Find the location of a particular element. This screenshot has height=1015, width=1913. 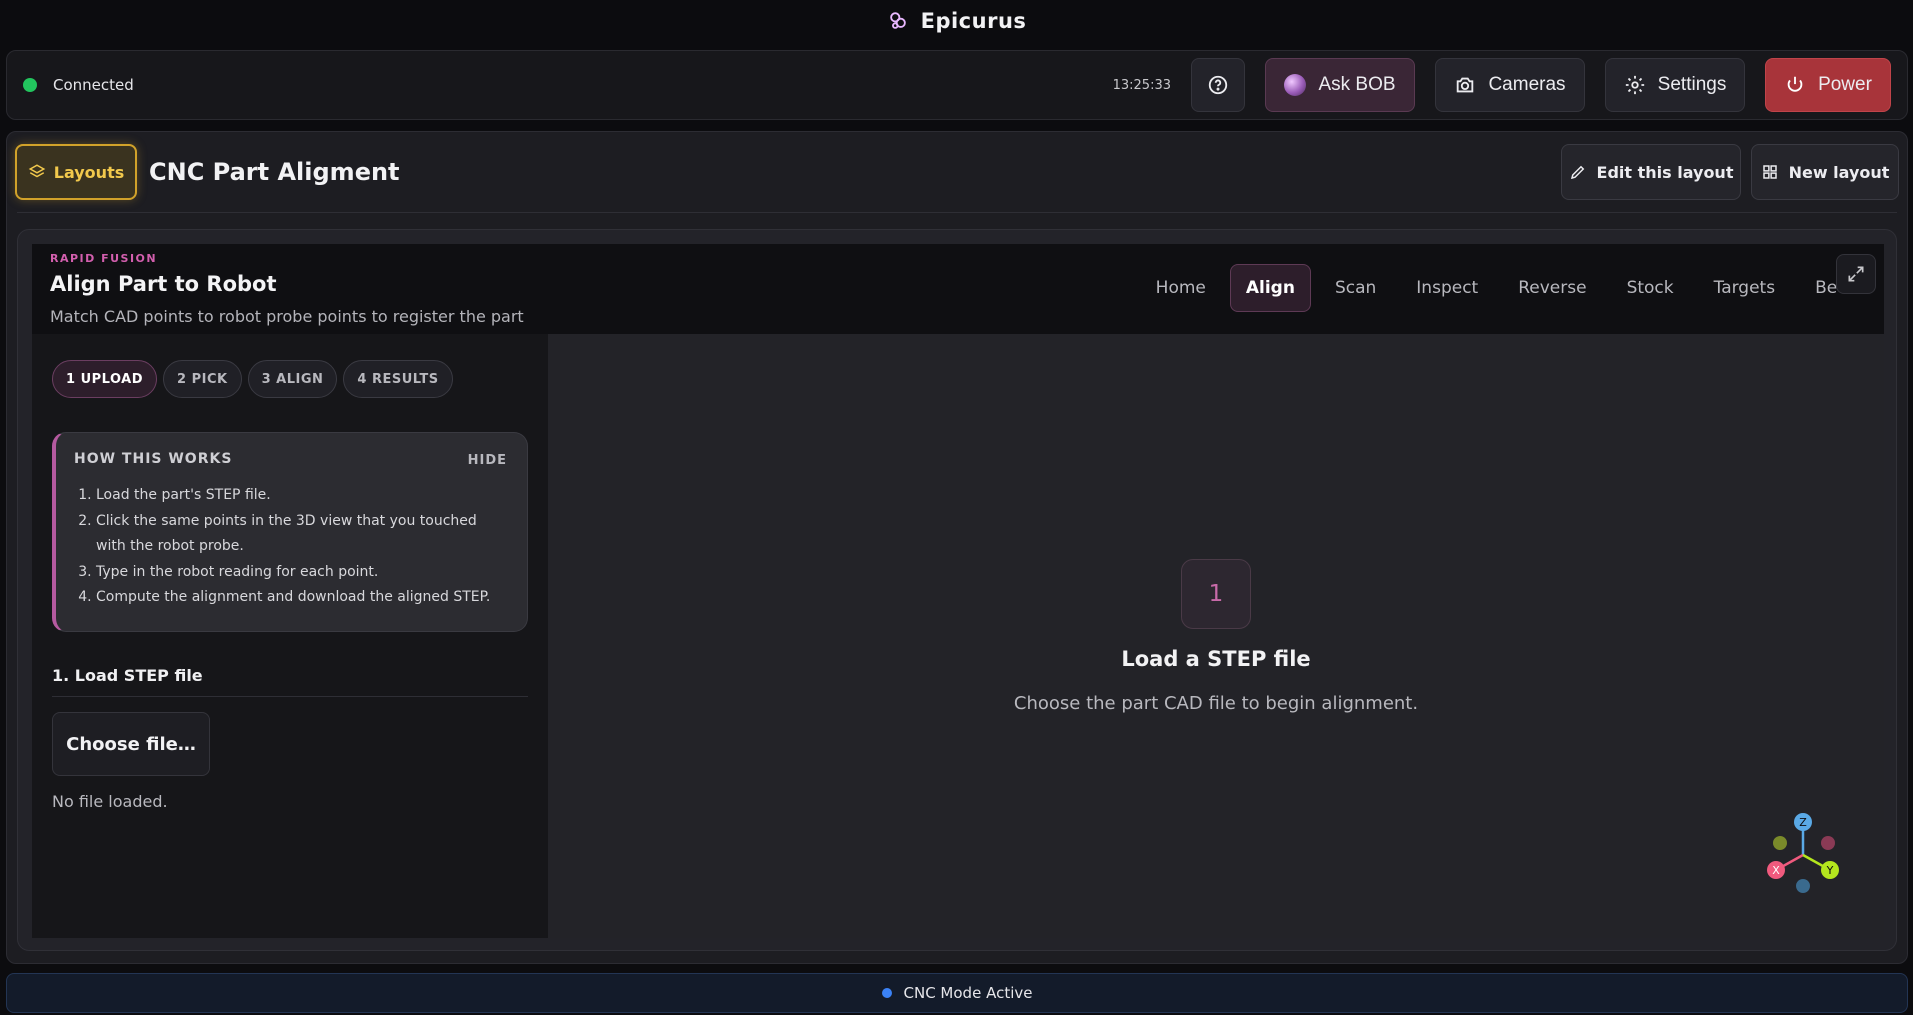

file-status: No file loaded. is located at coordinates (110, 801).